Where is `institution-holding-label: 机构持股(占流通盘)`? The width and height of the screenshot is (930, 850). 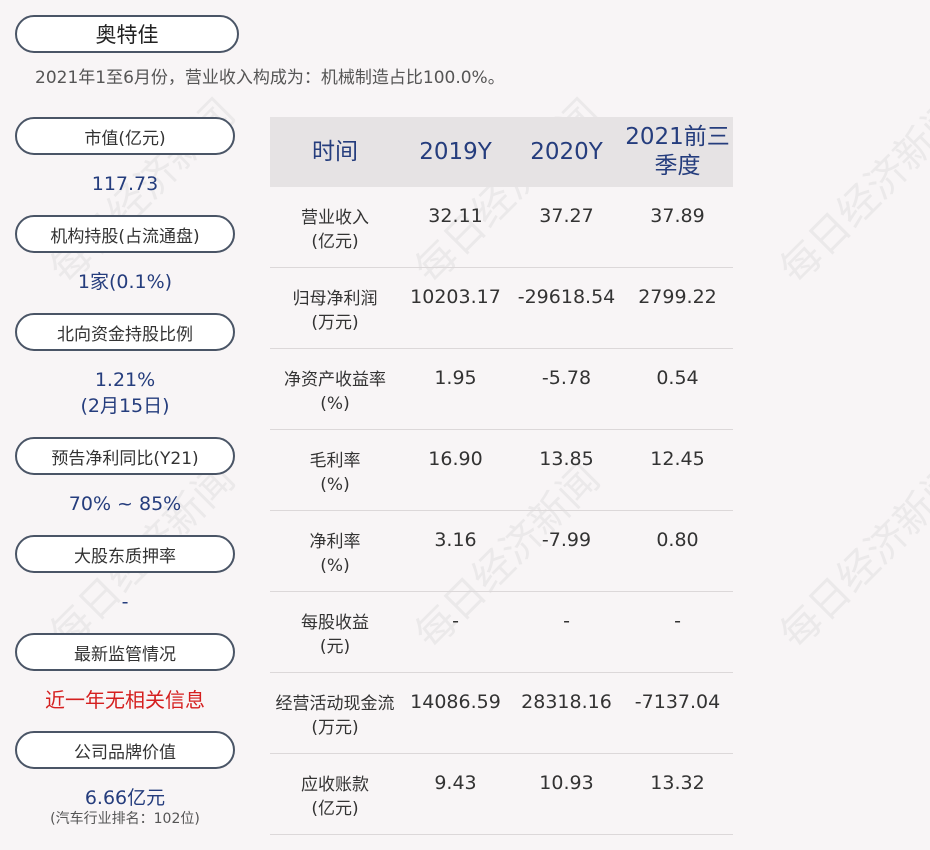
institution-holding-label: 机构持股(占流通盘) is located at coordinates (125, 234).